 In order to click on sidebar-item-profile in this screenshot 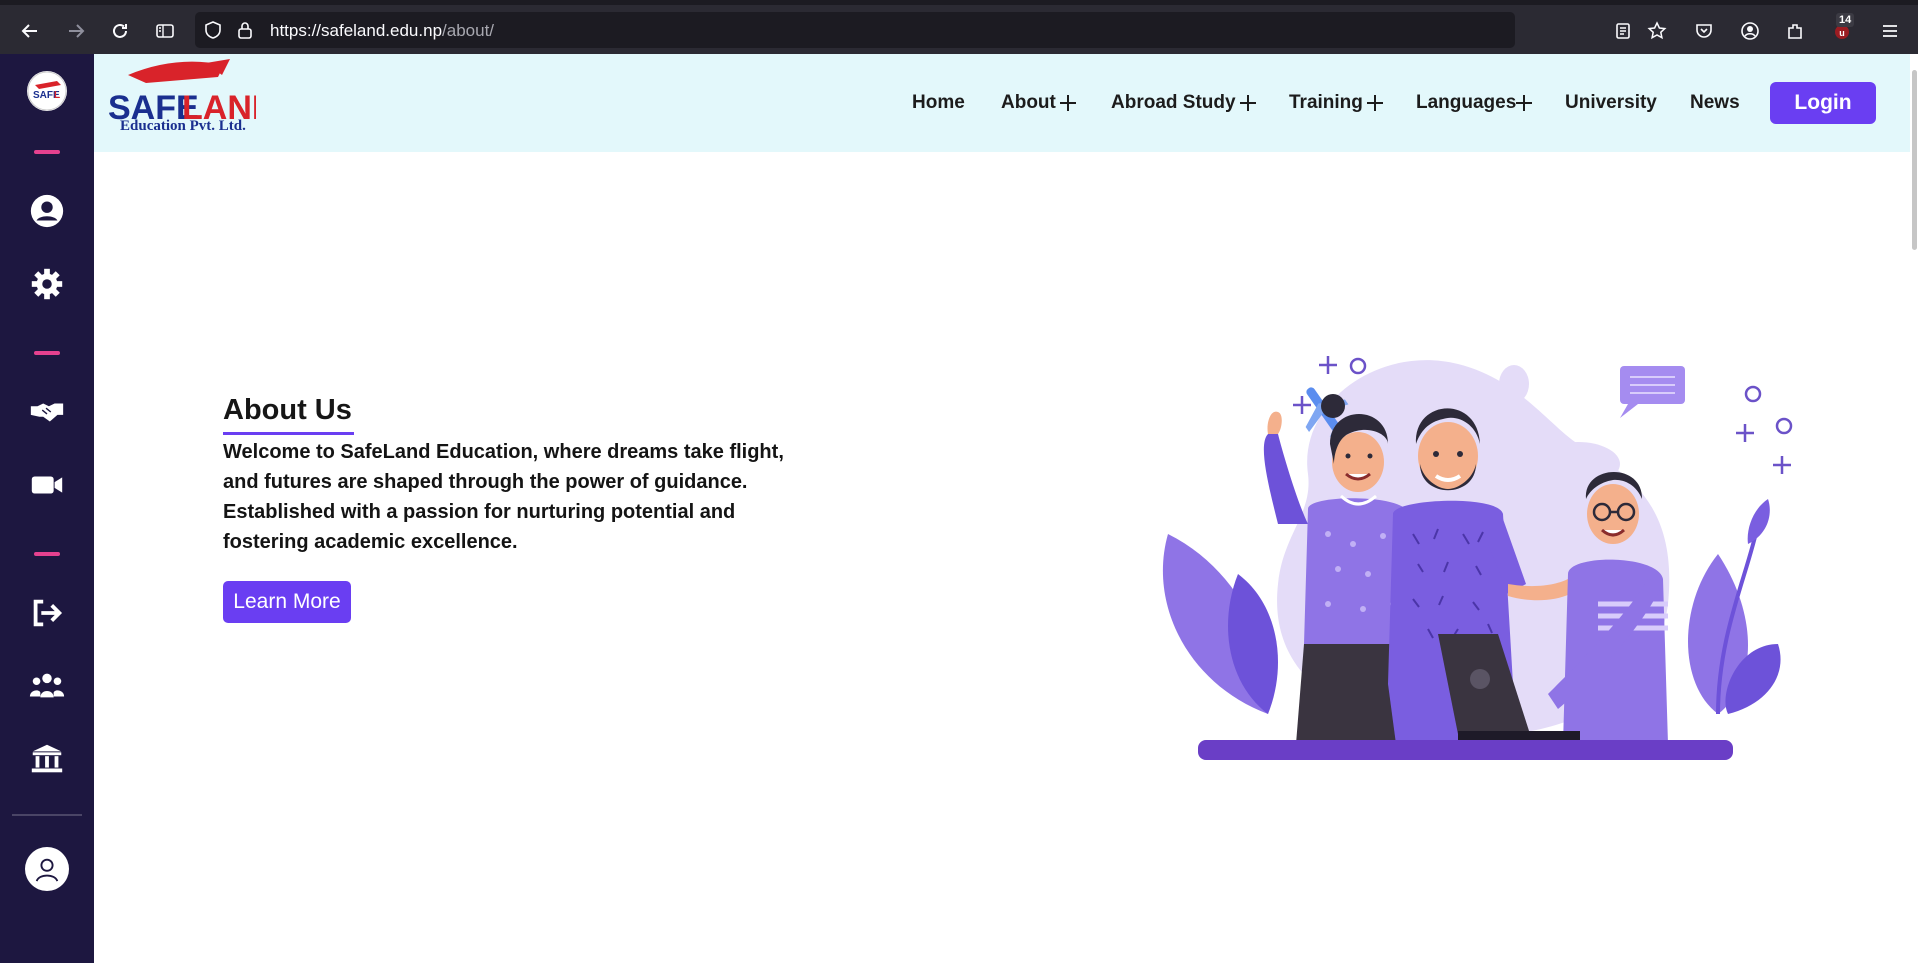, I will do `click(47, 211)`.